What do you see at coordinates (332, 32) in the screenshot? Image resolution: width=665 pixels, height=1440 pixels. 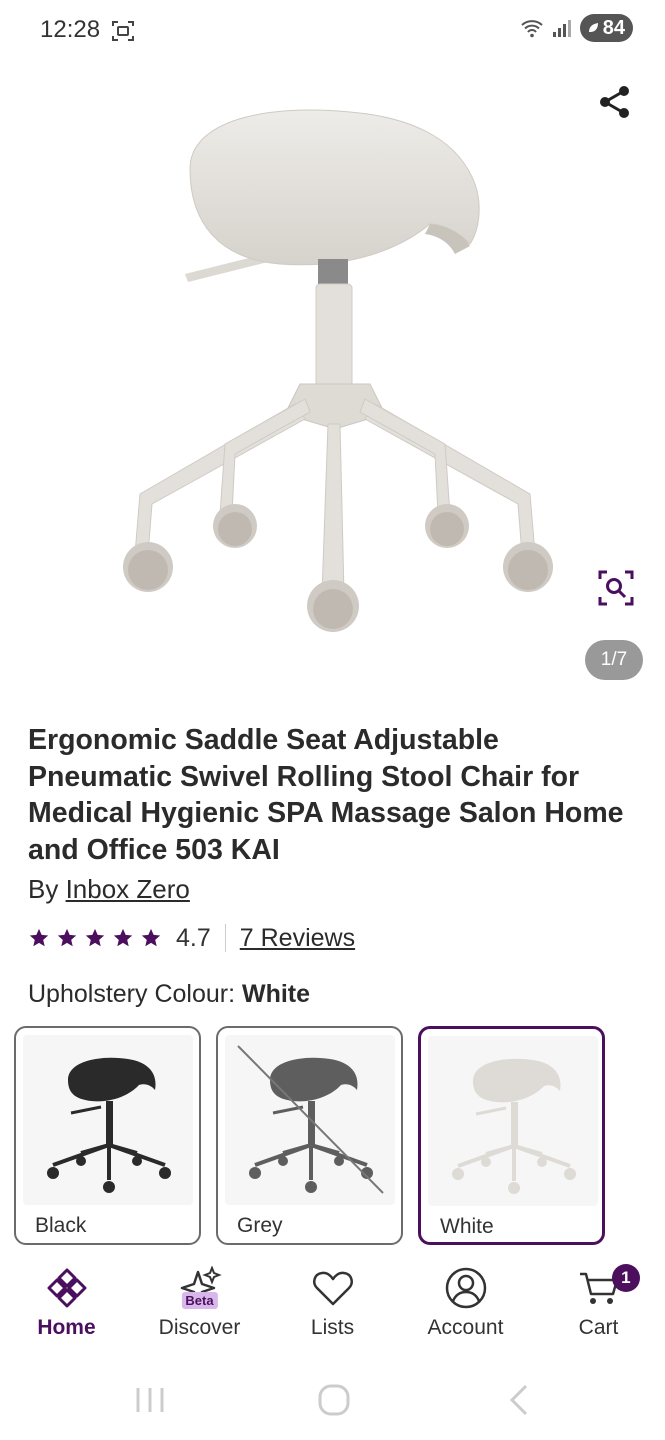 I see `status-bar: 12:28 84` at bounding box center [332, 32].